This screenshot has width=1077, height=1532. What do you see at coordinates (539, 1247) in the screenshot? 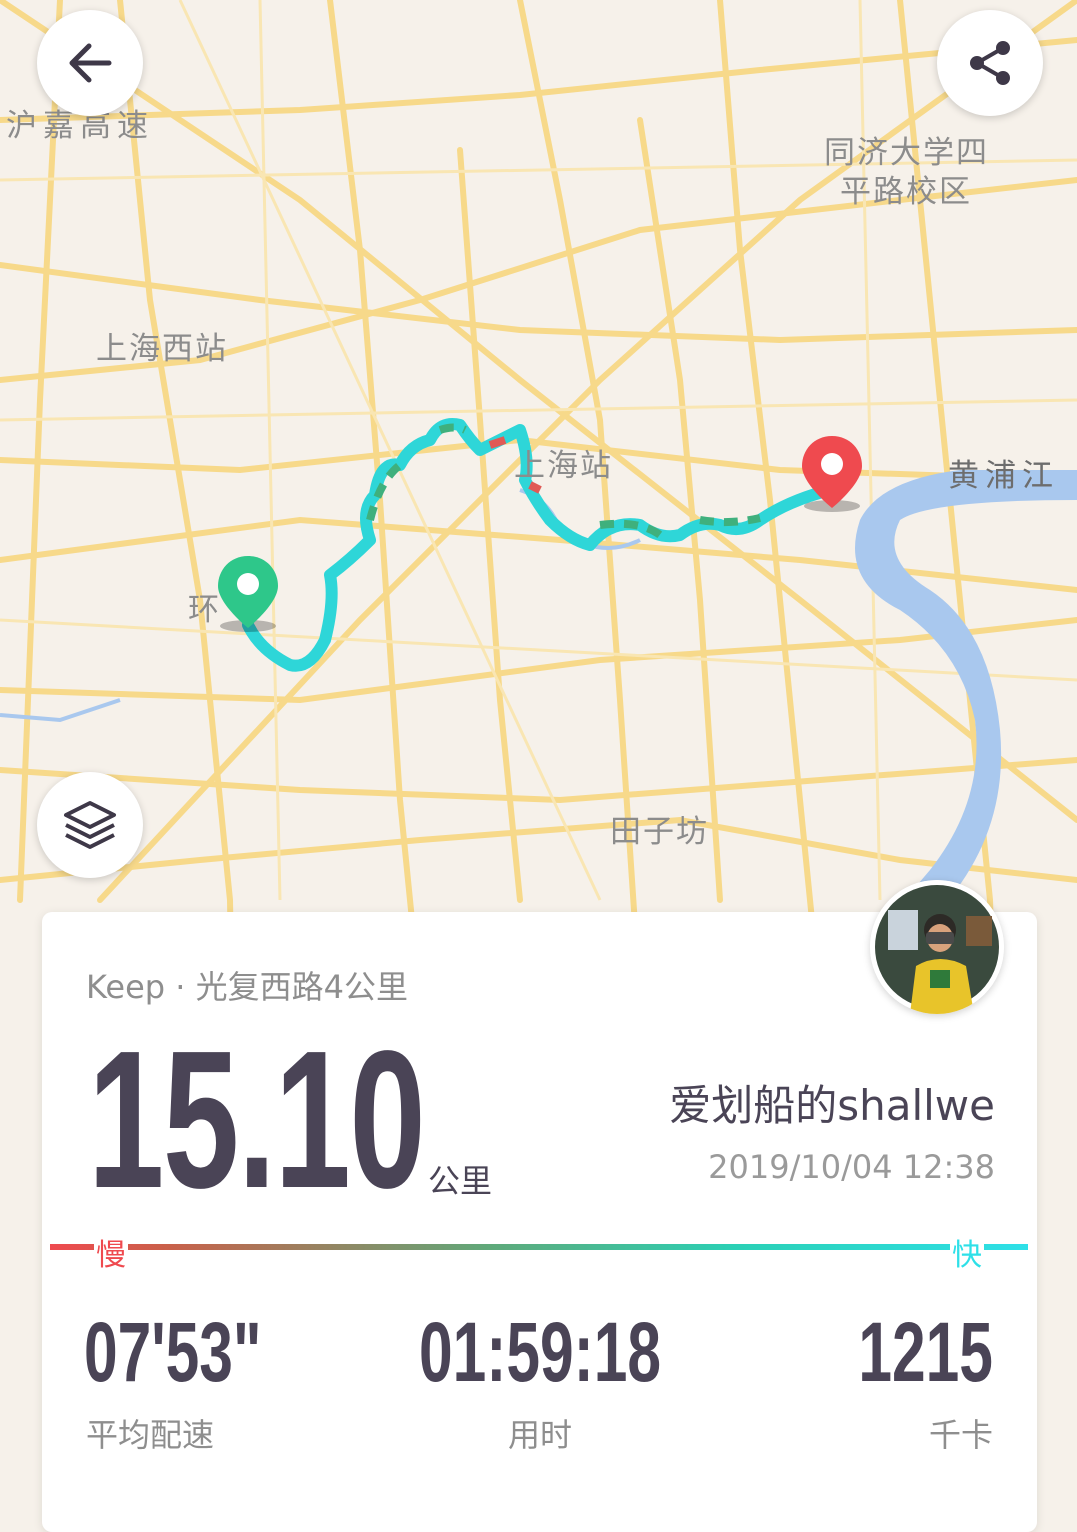
I see `pace-gradient-bar` at bounding box center [539, 1247].